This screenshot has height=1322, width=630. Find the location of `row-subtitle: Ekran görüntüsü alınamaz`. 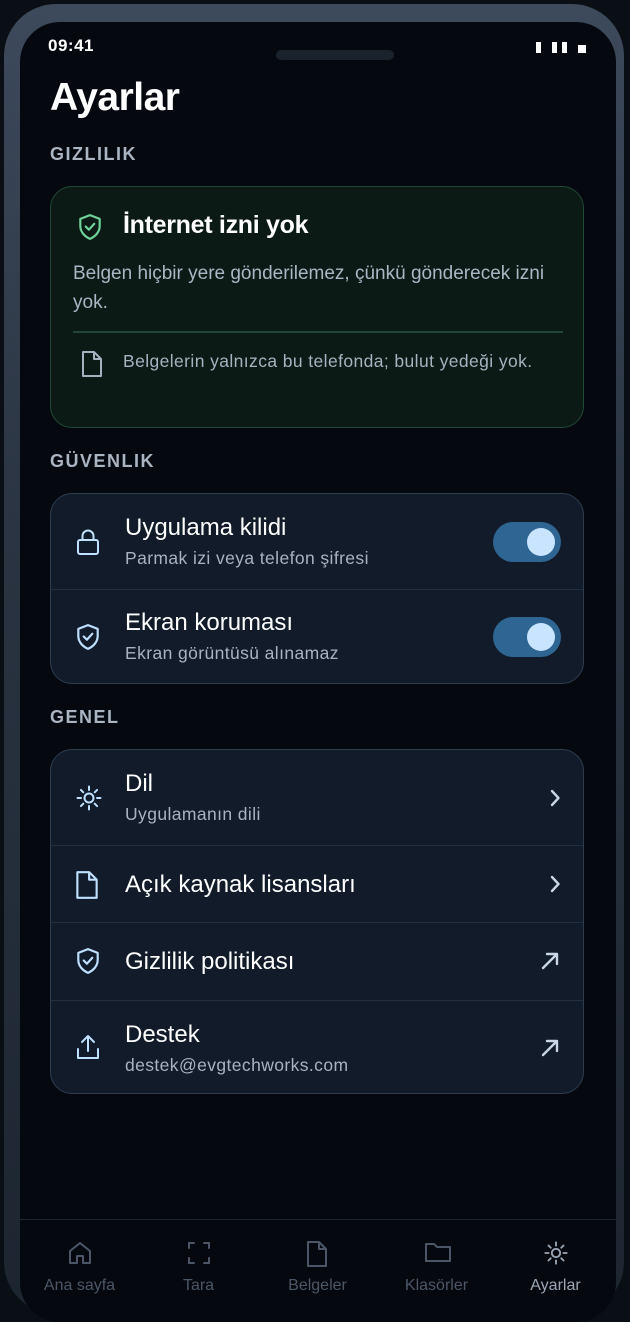

row-subtitle: Ekran görüntüsü alınamaz is located at coordinates (232, 653).